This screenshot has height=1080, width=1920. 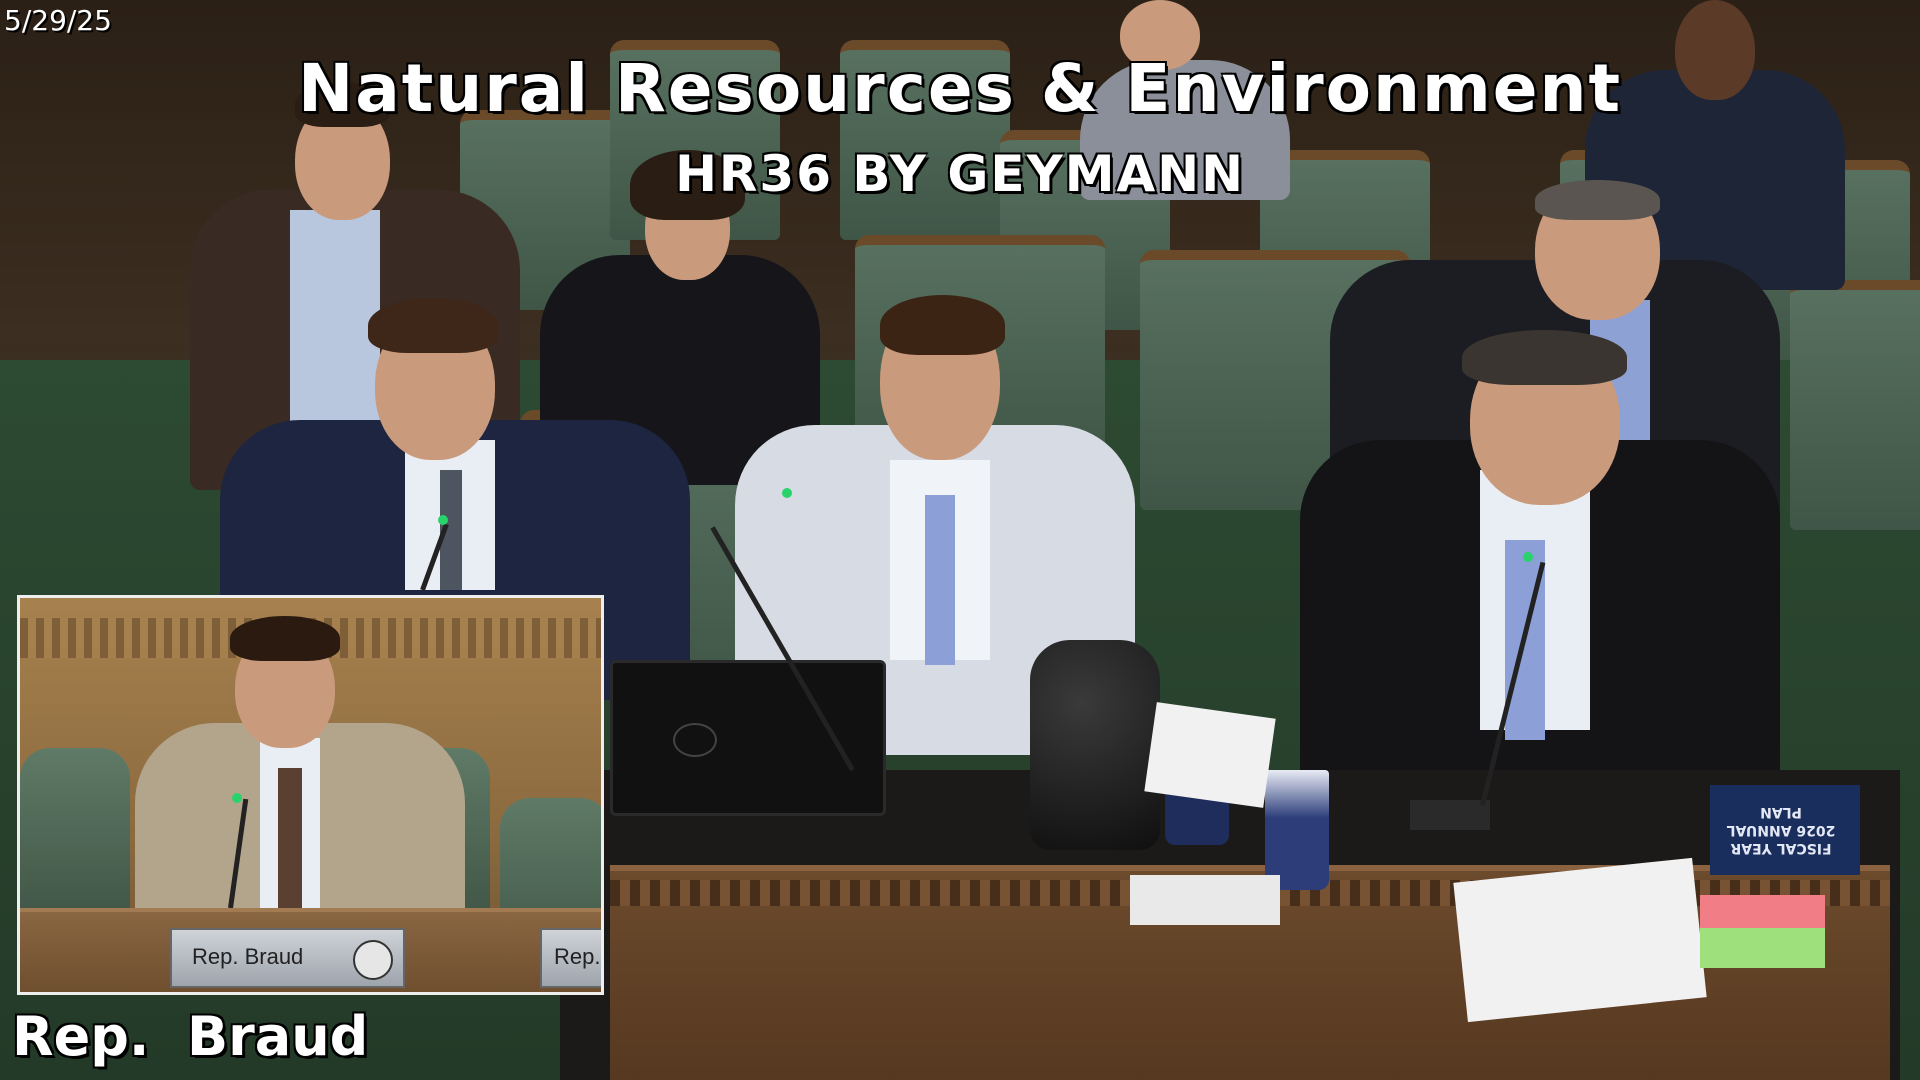 I want to click on report-title: FISCAL YEAR 2026 ANNUAL PLAN, so click(x=1781, y=830).